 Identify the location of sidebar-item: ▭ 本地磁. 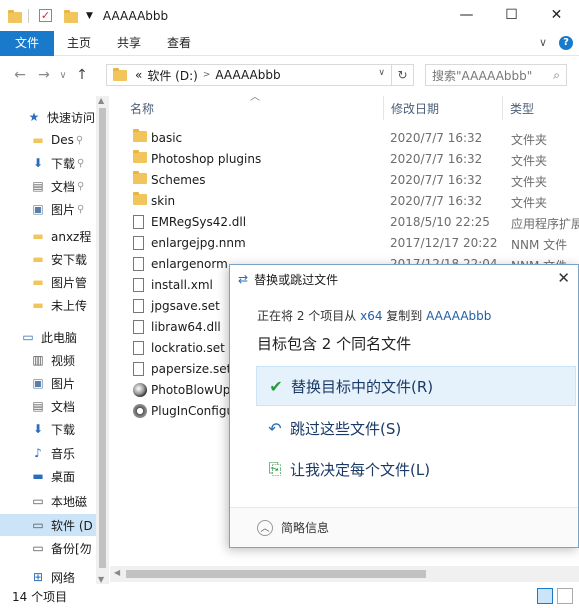
(48, 501).